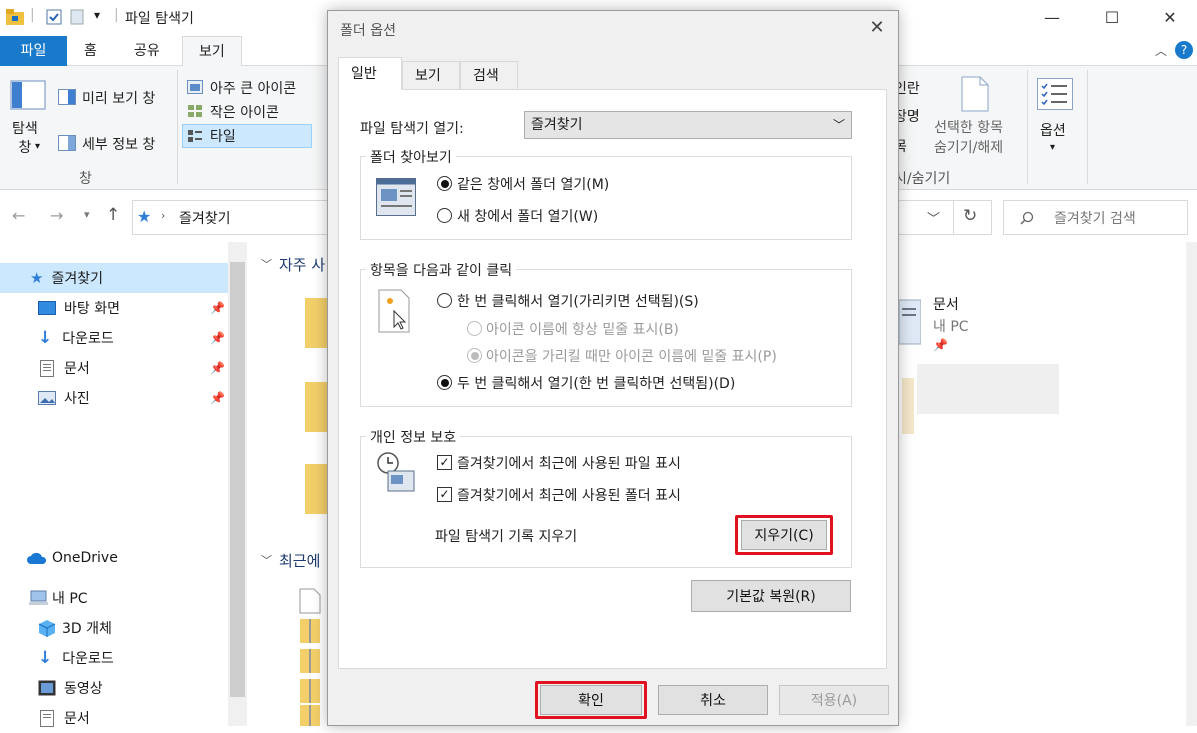  I want to click on pane-group-label: 창, so click(85, 179).